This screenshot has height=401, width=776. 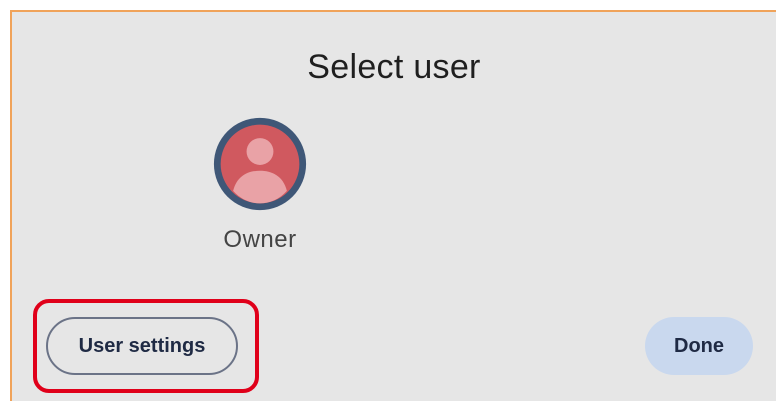 I want to click on user-tile-owner: Owner, so click(x=260, y=185).